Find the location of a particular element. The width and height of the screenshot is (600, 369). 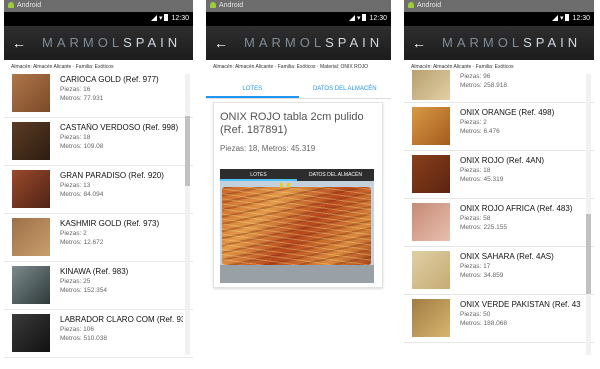

item-meters: Metros: 188.068 is located at coordinates (483, 323).